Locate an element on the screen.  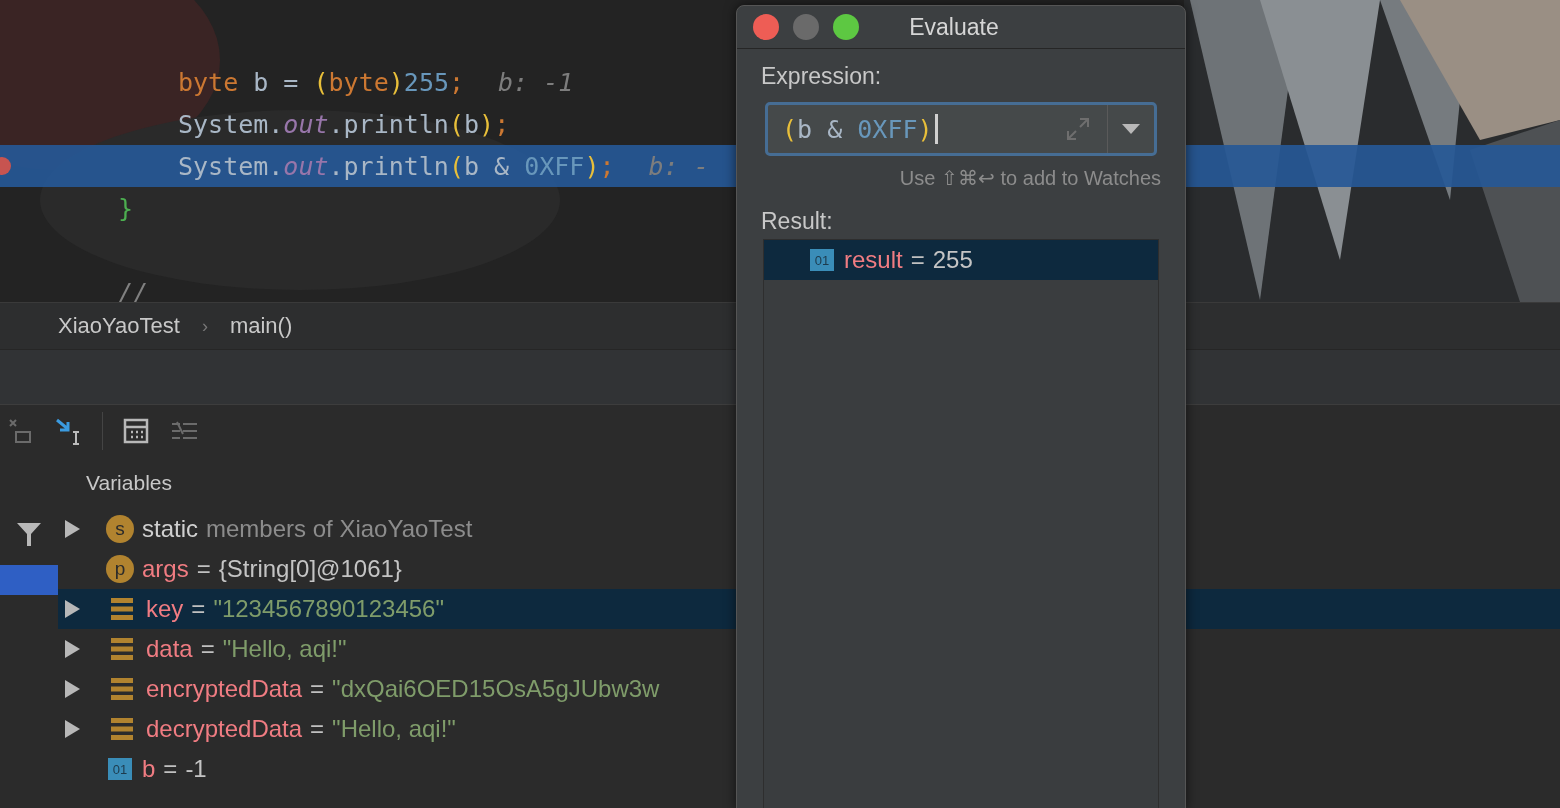
variable-badge-icon: p is located at coordinates (120, 569).